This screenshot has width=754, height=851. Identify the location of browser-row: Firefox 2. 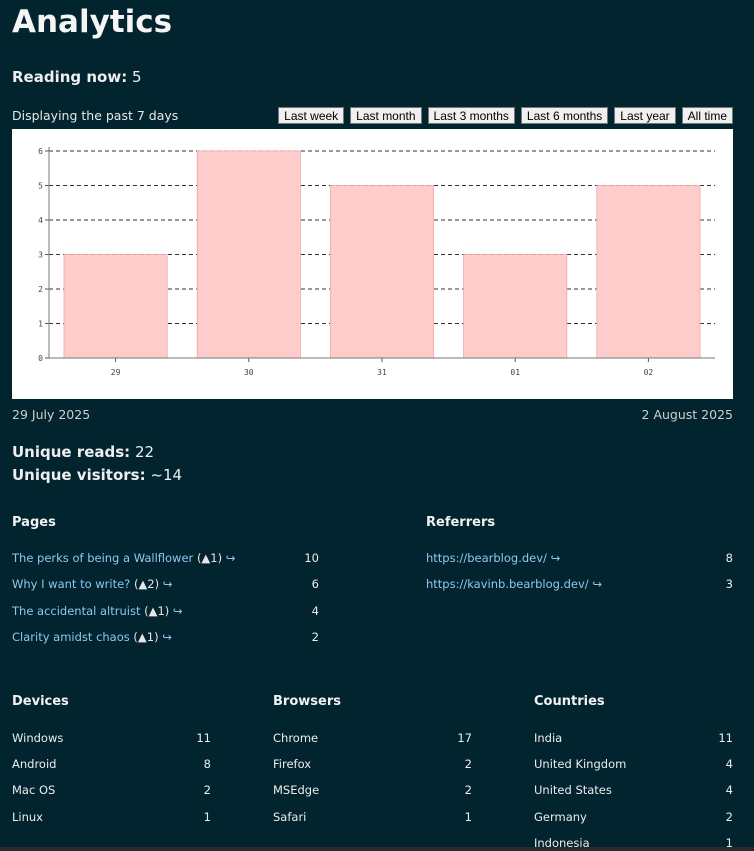
(372, 764).